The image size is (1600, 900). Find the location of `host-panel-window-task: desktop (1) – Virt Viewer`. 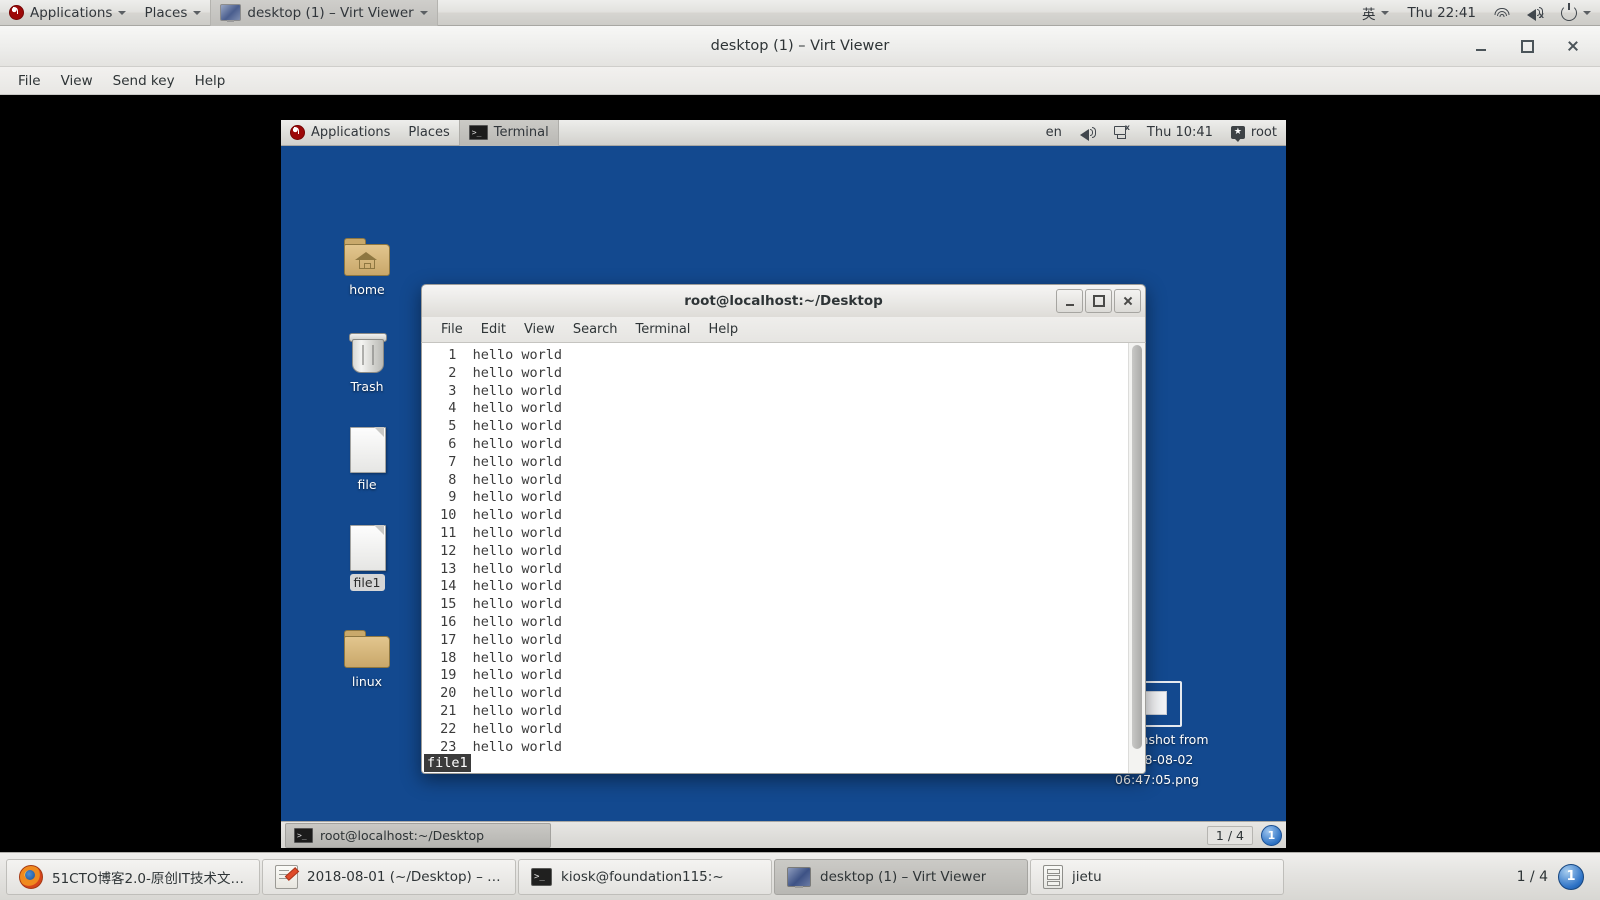

host-panel-window-task: desktop (1) – Virt Viewer is located at coordinates (324, 13).